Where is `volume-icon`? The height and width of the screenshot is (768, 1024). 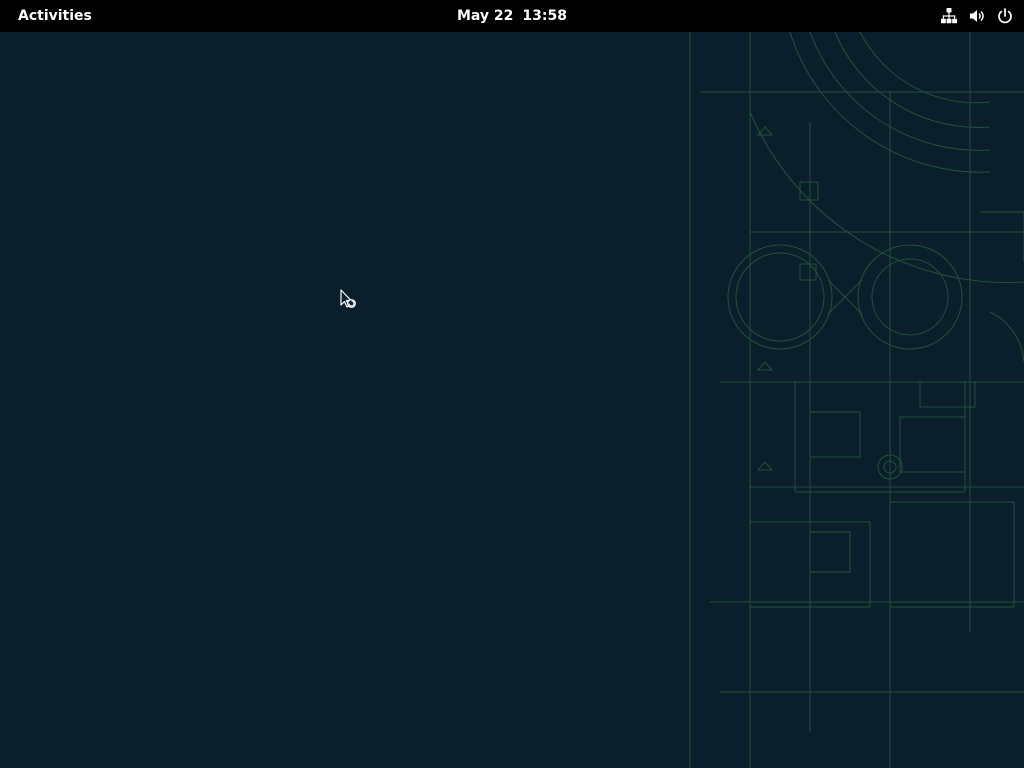 volume-icon is located at coordinates (977, 16).